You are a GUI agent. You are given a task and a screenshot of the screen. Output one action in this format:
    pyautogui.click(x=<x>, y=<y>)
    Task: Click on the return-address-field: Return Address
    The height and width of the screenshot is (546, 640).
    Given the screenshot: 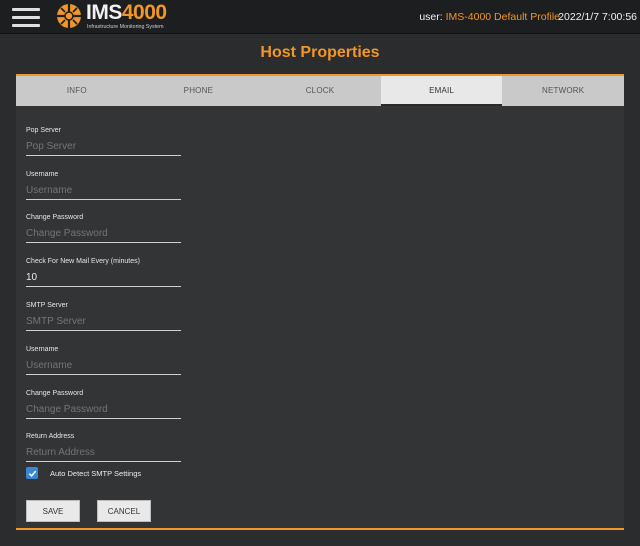 What is the action you would take?
    pyautogui.click(x=103, y=447)
    